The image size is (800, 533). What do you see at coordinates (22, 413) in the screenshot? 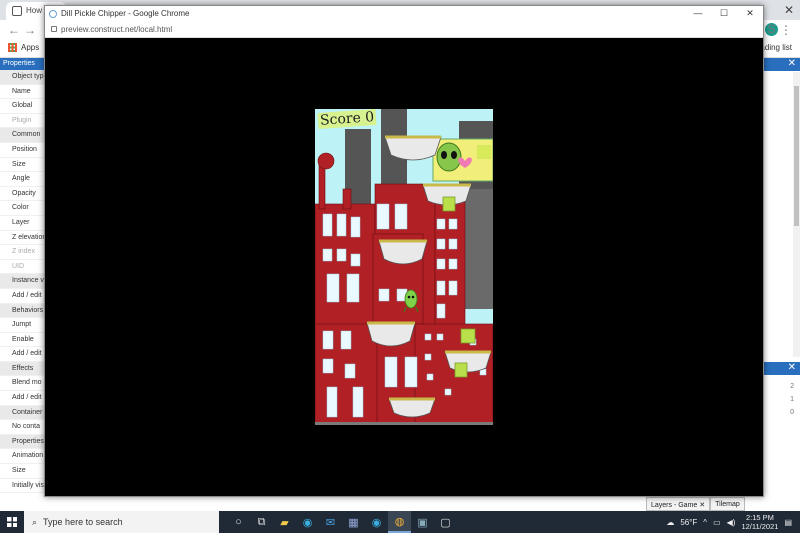
I see `property-section: Container` at bounding box center [22, 413].